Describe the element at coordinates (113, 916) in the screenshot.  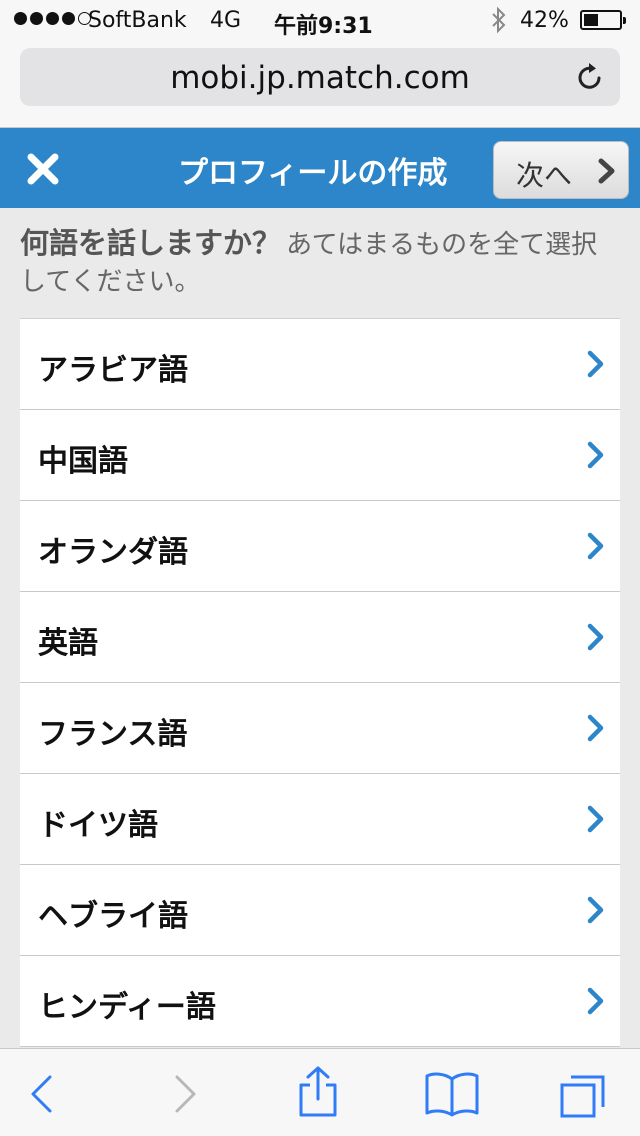
I see `list-item-label: ヘブライ語` at that location.